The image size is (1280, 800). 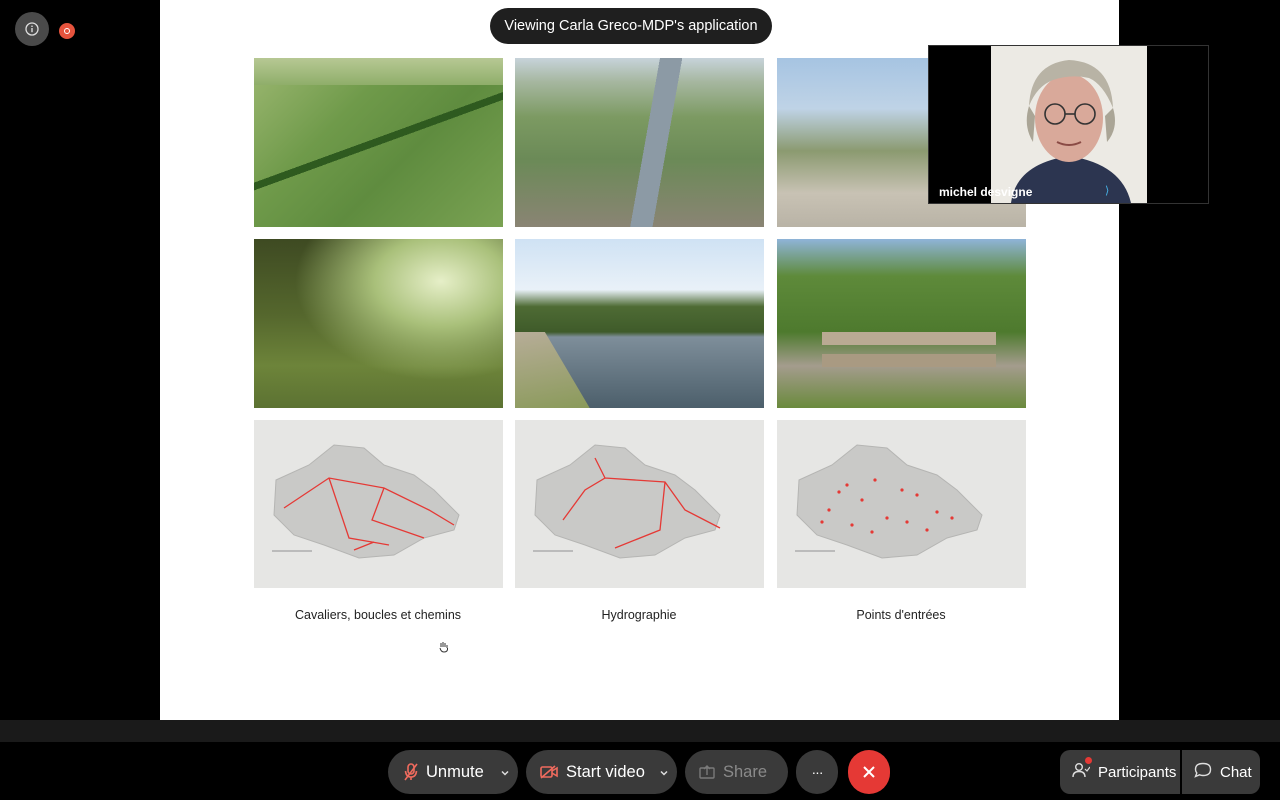 What do you see at coordinates (631, 26) in the screenshot?
I see `screen-share-banner: Viewing Carla Greco-MDP's application` at bounding box center [631, 26].